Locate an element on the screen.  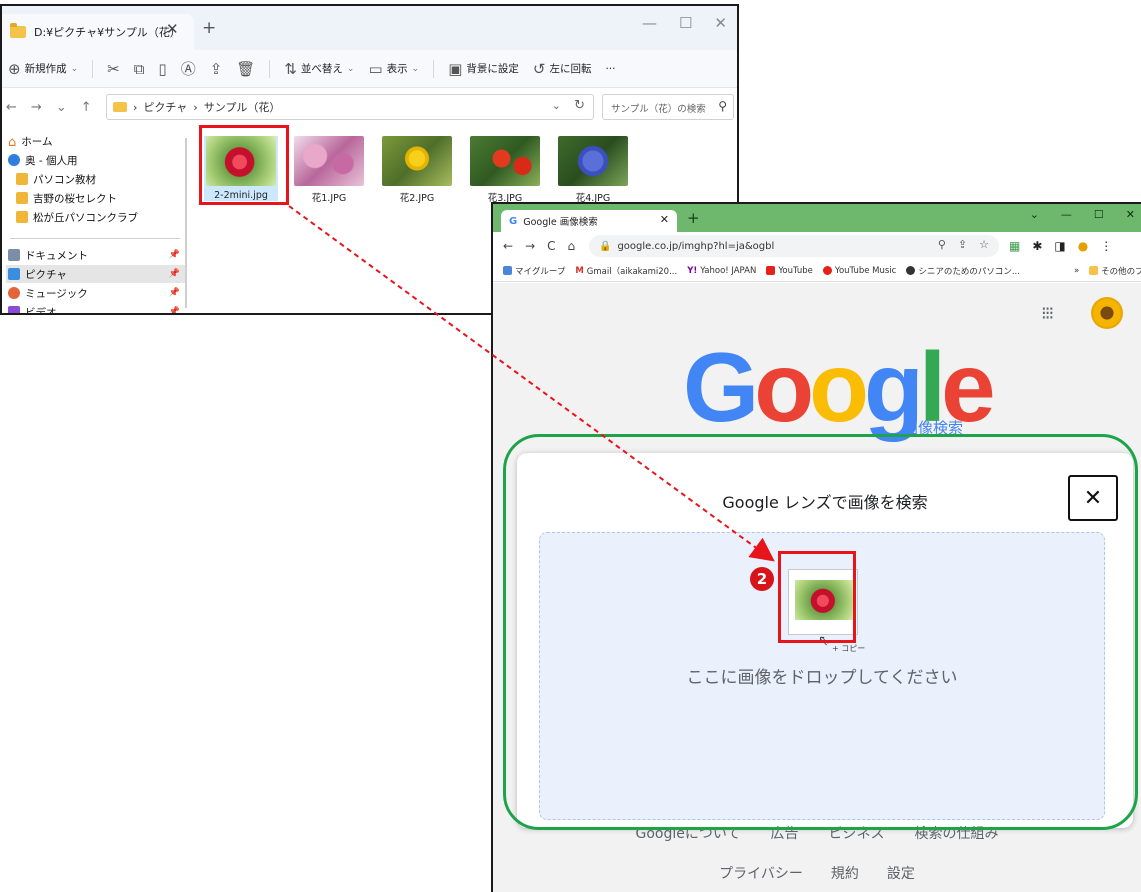
file-thumbnail: 花2.JPG is located at coordinates (417, 170).